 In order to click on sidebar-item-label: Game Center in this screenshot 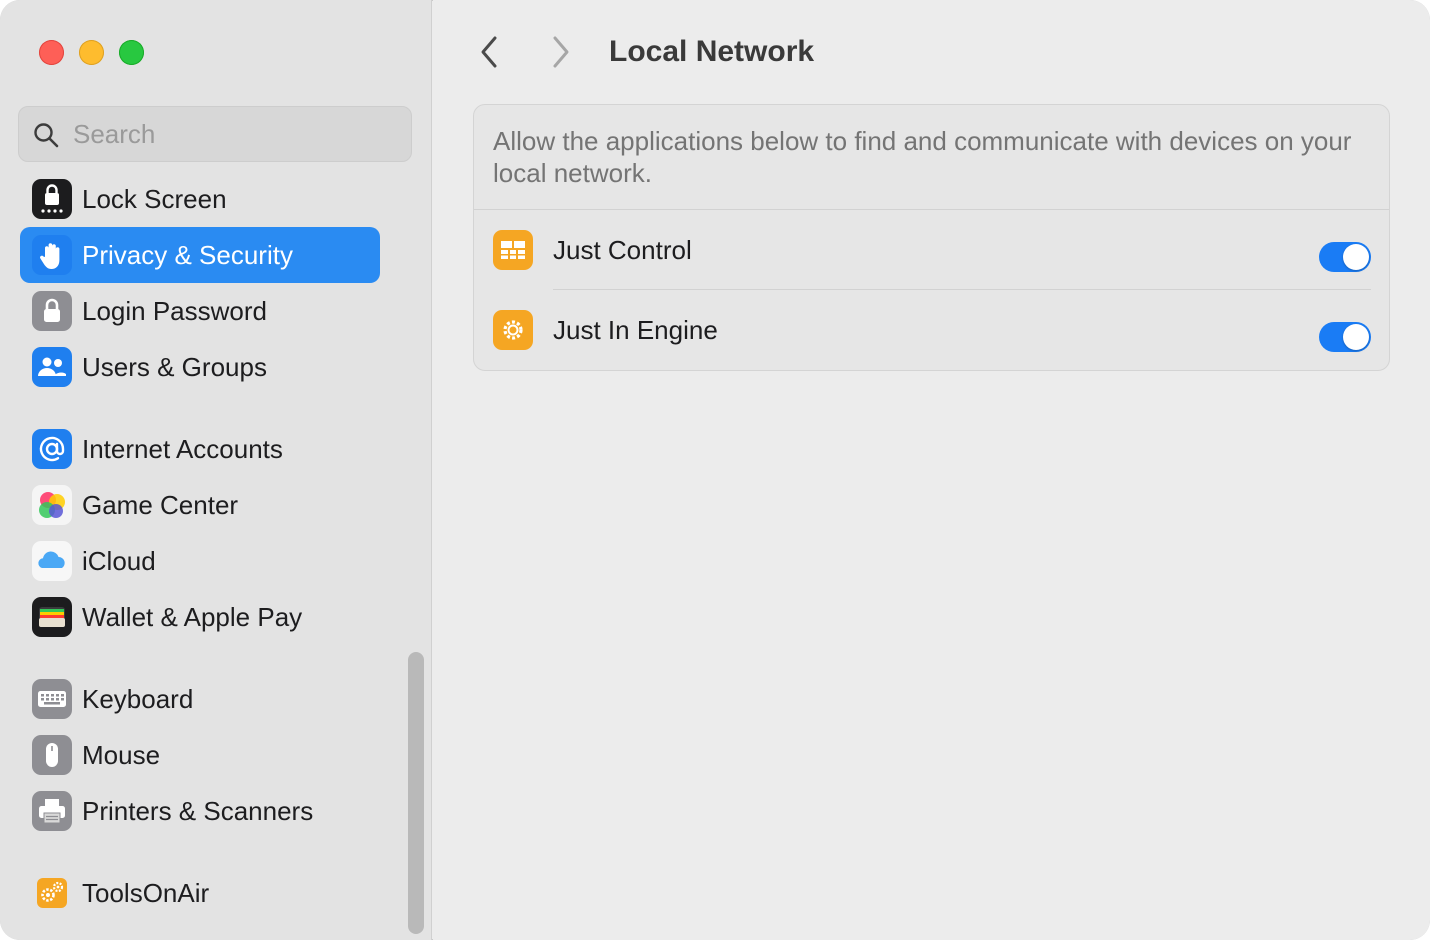, I will do `click(160, 505)`.